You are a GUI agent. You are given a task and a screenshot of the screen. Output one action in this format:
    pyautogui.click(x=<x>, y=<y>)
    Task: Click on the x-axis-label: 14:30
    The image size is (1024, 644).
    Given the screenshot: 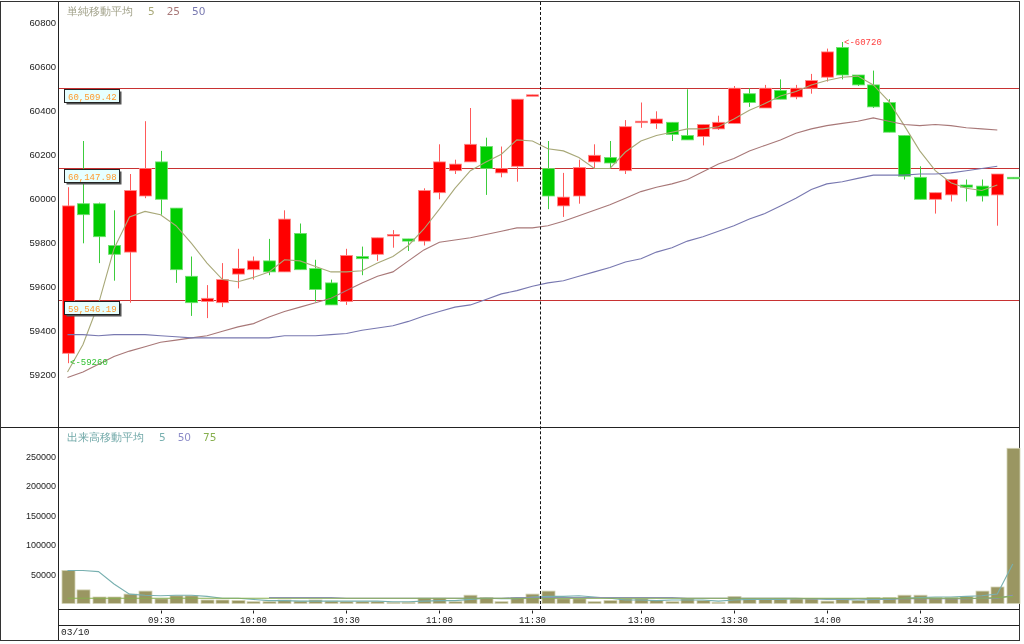 What is the action you would take?
    pyautogui.click(x=920, y=620)
    